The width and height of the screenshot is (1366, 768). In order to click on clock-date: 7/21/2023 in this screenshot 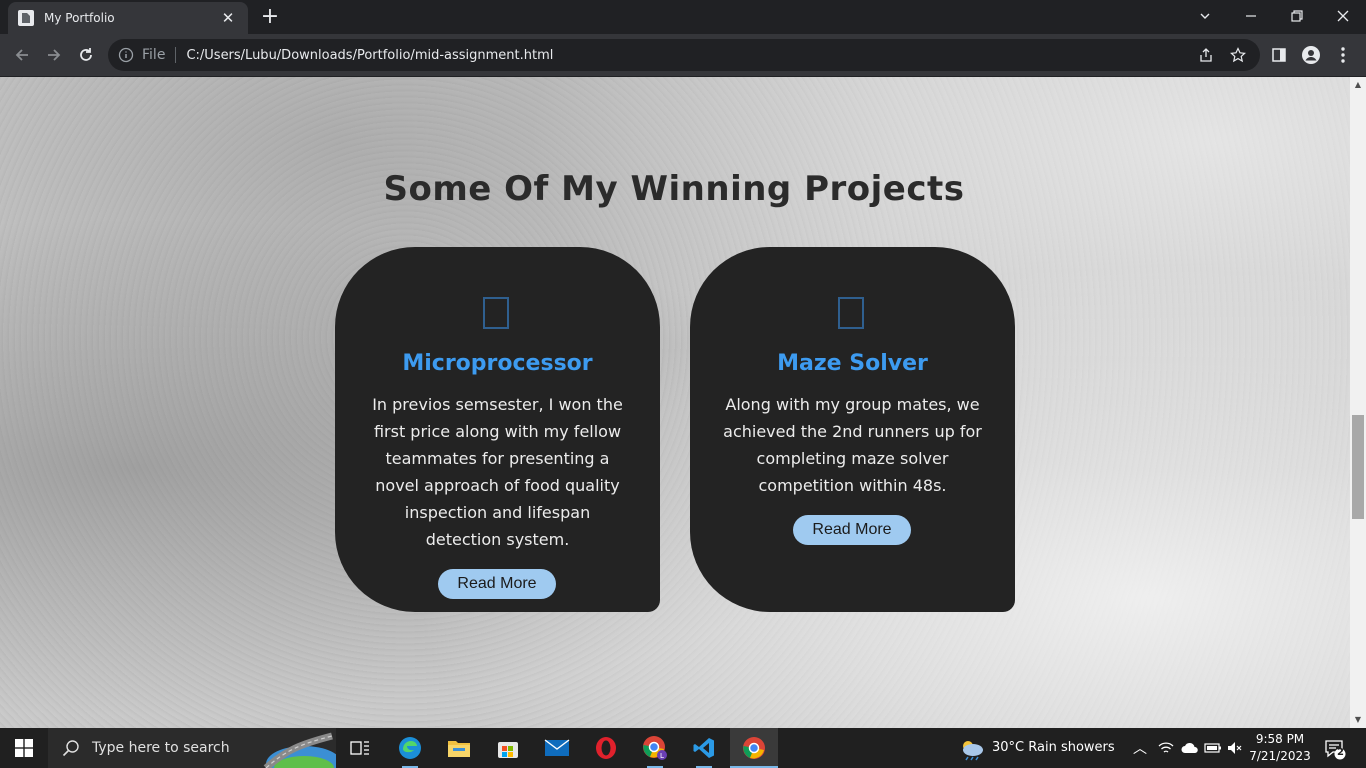, I will do `click(1280, 756)`.